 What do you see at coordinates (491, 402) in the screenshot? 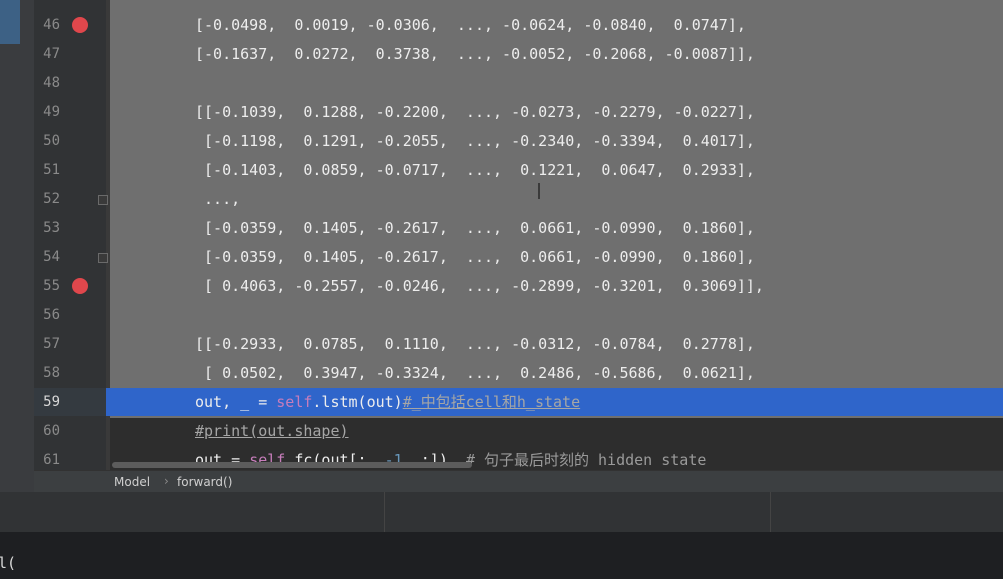
I see `inline-comment: #_中包括cell和h_state` at bounding box center [491, 402].